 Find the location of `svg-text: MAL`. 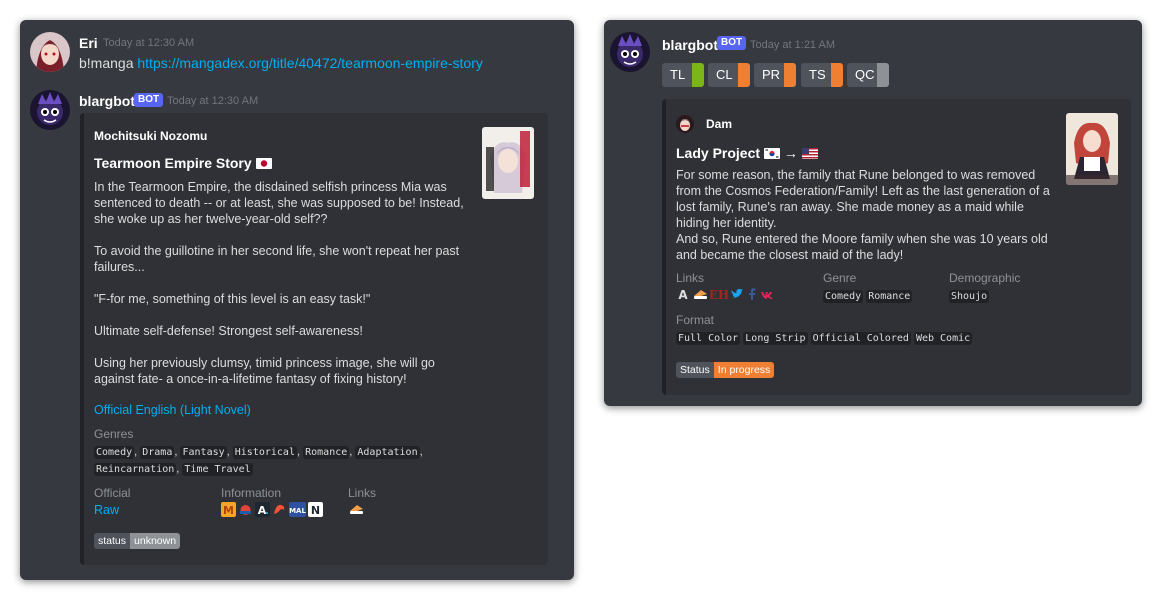

svg-text: MAL is located at coordinates (297, 511).